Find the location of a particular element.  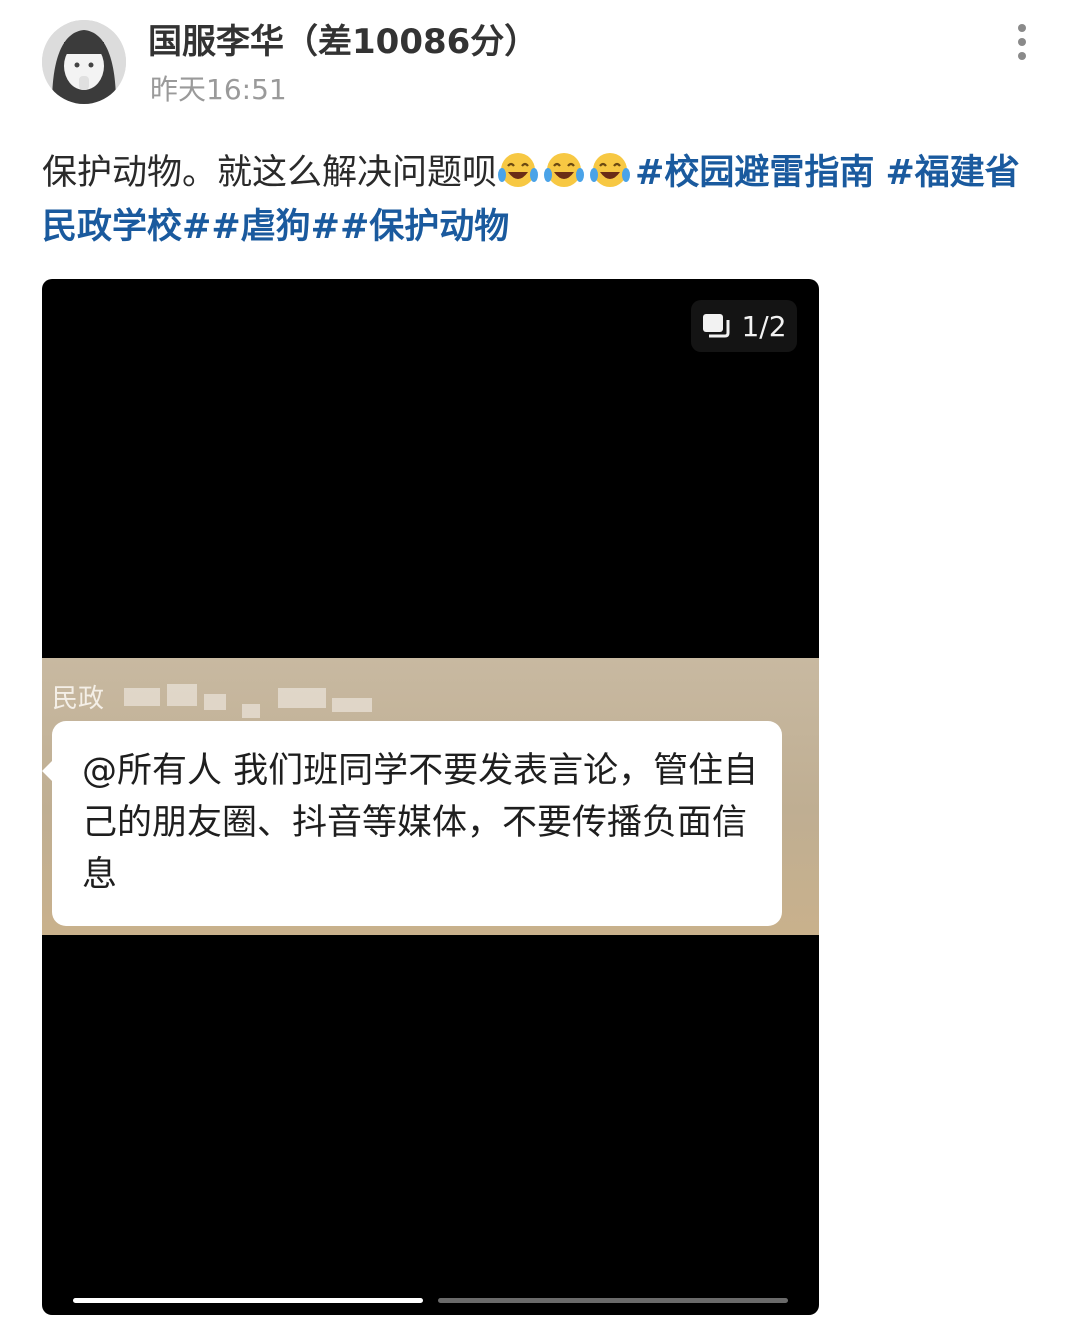

chat-message-bubble: @所有人 我们班同学不要发表言论，管住自己的朋友圈、抖音等媒体，不要传播负面信息 is located at coordinates (412, 823).